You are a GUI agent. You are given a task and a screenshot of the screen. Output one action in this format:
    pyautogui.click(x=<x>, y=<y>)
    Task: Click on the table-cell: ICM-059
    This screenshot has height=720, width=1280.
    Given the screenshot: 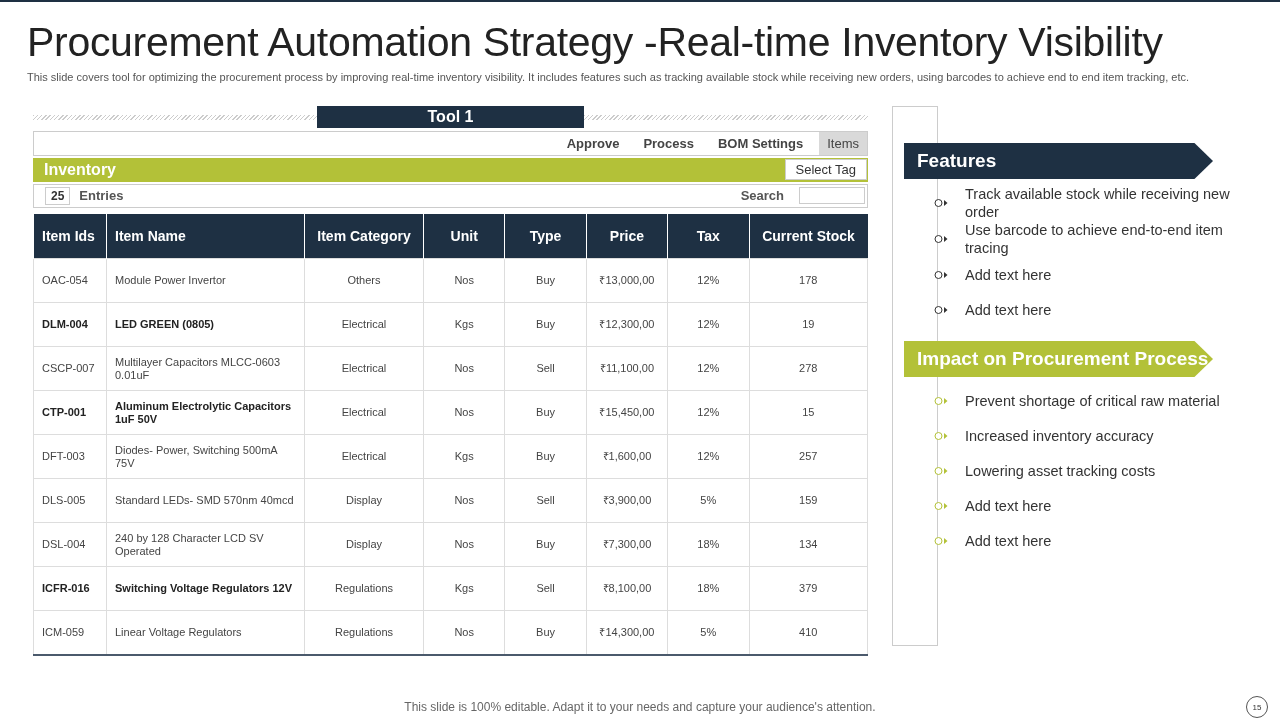 What is the action you would take?
    pyautogui.click(x=70, y=632)
    